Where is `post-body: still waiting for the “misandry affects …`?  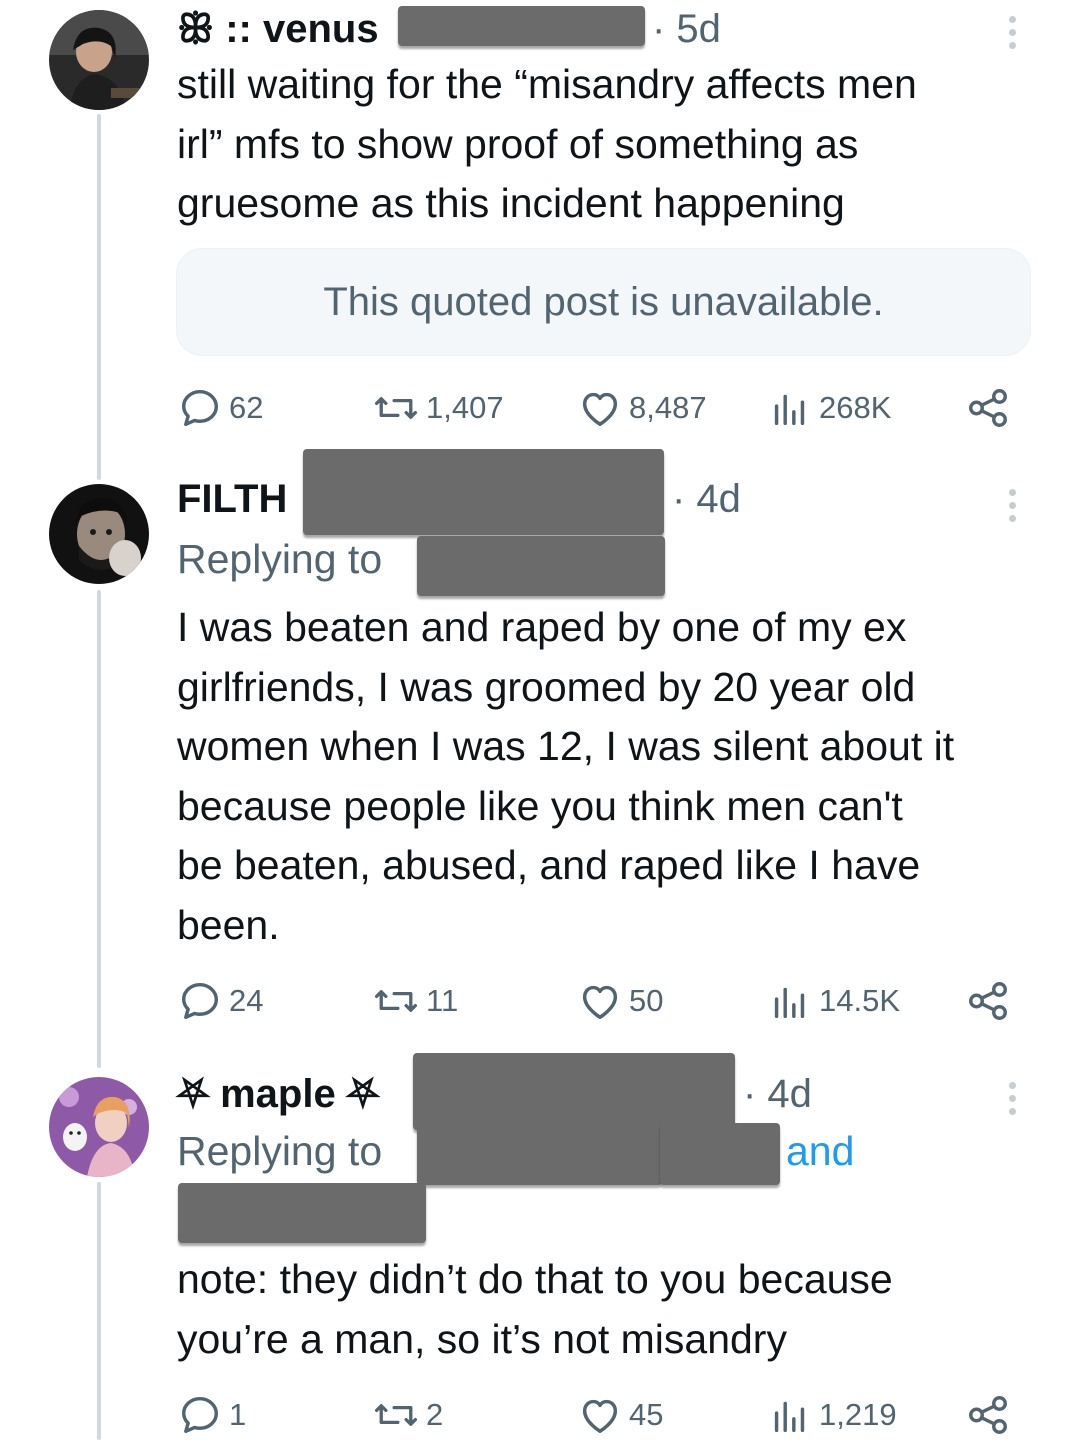 post-body: still waiting for the “misandry affects … is located at coordinates (607, 144).